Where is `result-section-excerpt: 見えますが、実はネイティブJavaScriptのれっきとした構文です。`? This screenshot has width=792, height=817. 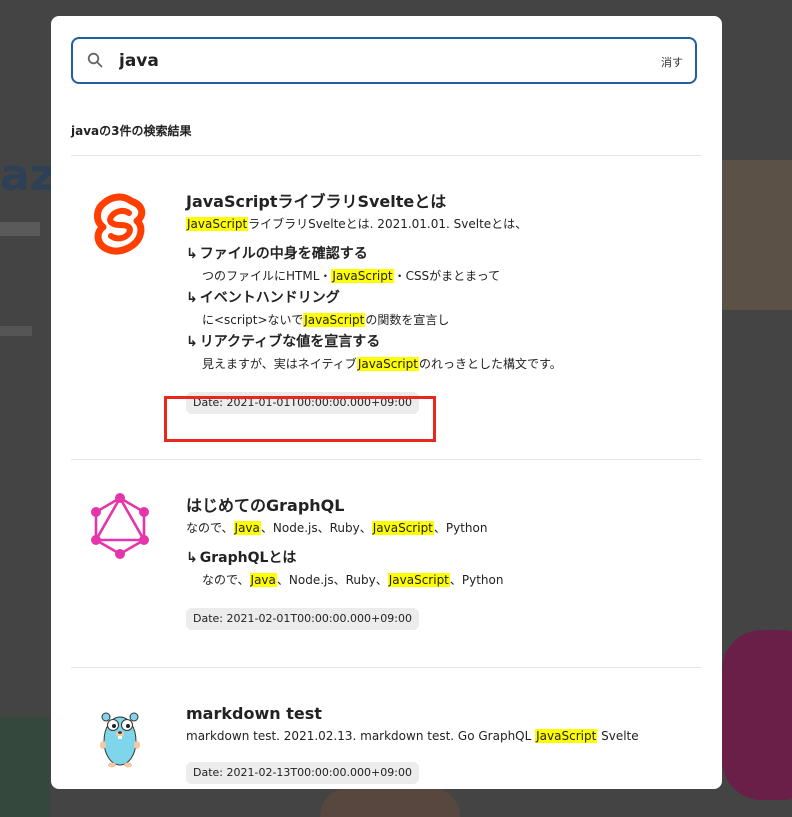 result-section-excerpt: 見えますが、実はネイティブJavaScriptのれっきとした構文です。 is located at coordinates (454, 364).